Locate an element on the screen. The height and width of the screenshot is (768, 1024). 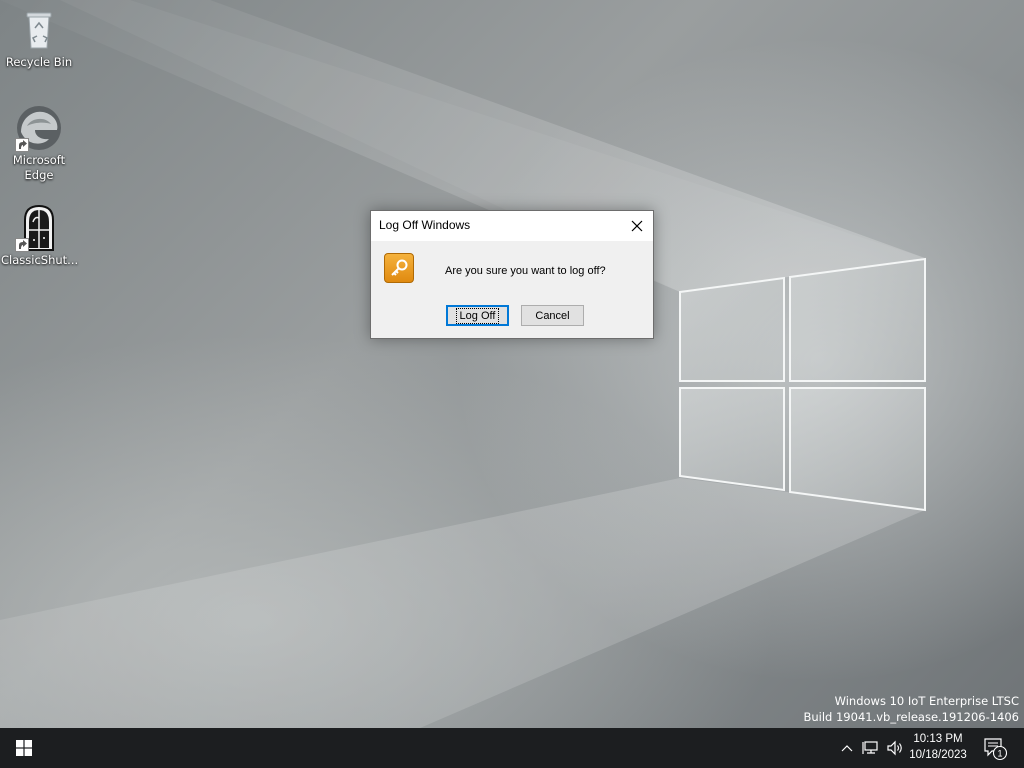
desktop-icon-label: Microsoft Edge is located at coordinates (39, 167).